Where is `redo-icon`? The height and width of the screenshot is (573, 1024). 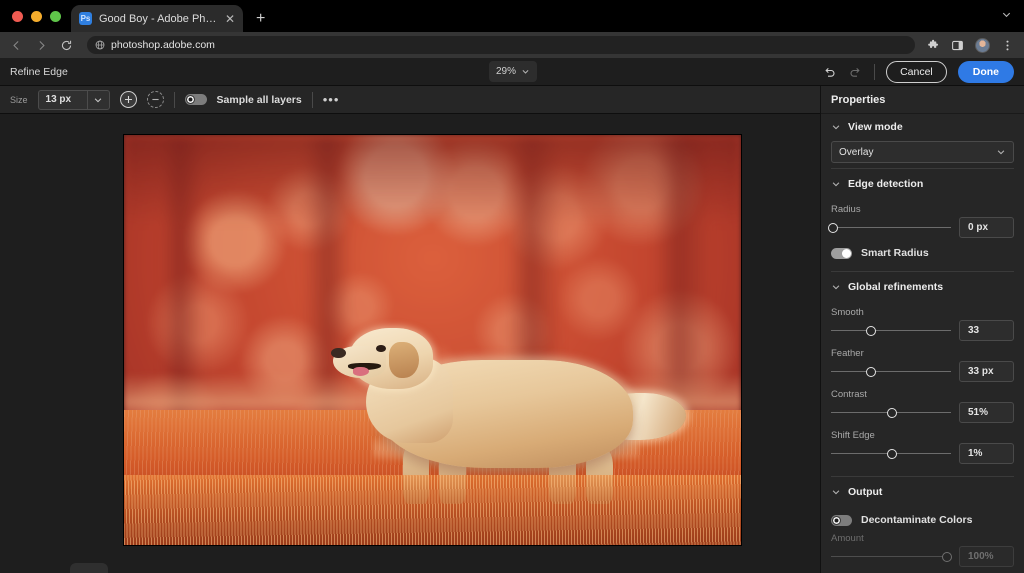
redo-icon is located at coordinates (855, 72).